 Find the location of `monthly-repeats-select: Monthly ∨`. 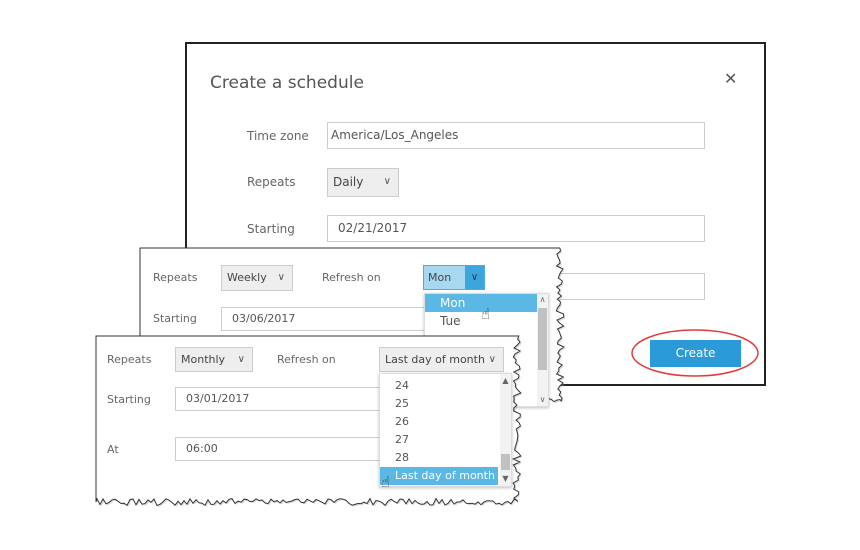

monthly-repeats-select: Monthly ∨ is located at coordinates (214, 359).